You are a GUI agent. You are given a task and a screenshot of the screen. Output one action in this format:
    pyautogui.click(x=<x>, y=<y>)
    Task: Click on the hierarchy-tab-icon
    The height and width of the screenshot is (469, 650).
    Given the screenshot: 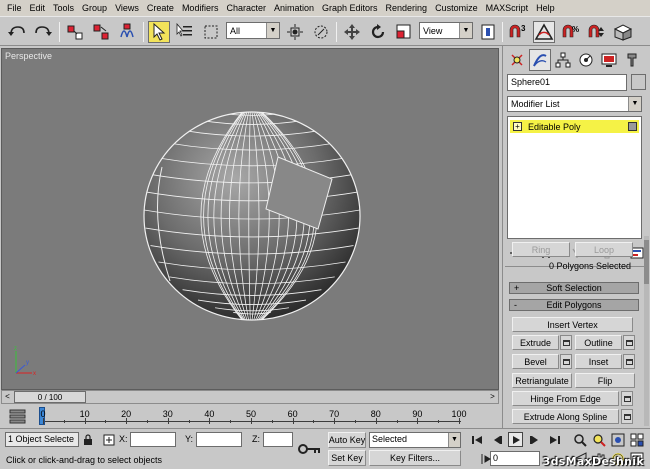 What is the action you would take?
    pyautogui.click(x=563, y=60)
    